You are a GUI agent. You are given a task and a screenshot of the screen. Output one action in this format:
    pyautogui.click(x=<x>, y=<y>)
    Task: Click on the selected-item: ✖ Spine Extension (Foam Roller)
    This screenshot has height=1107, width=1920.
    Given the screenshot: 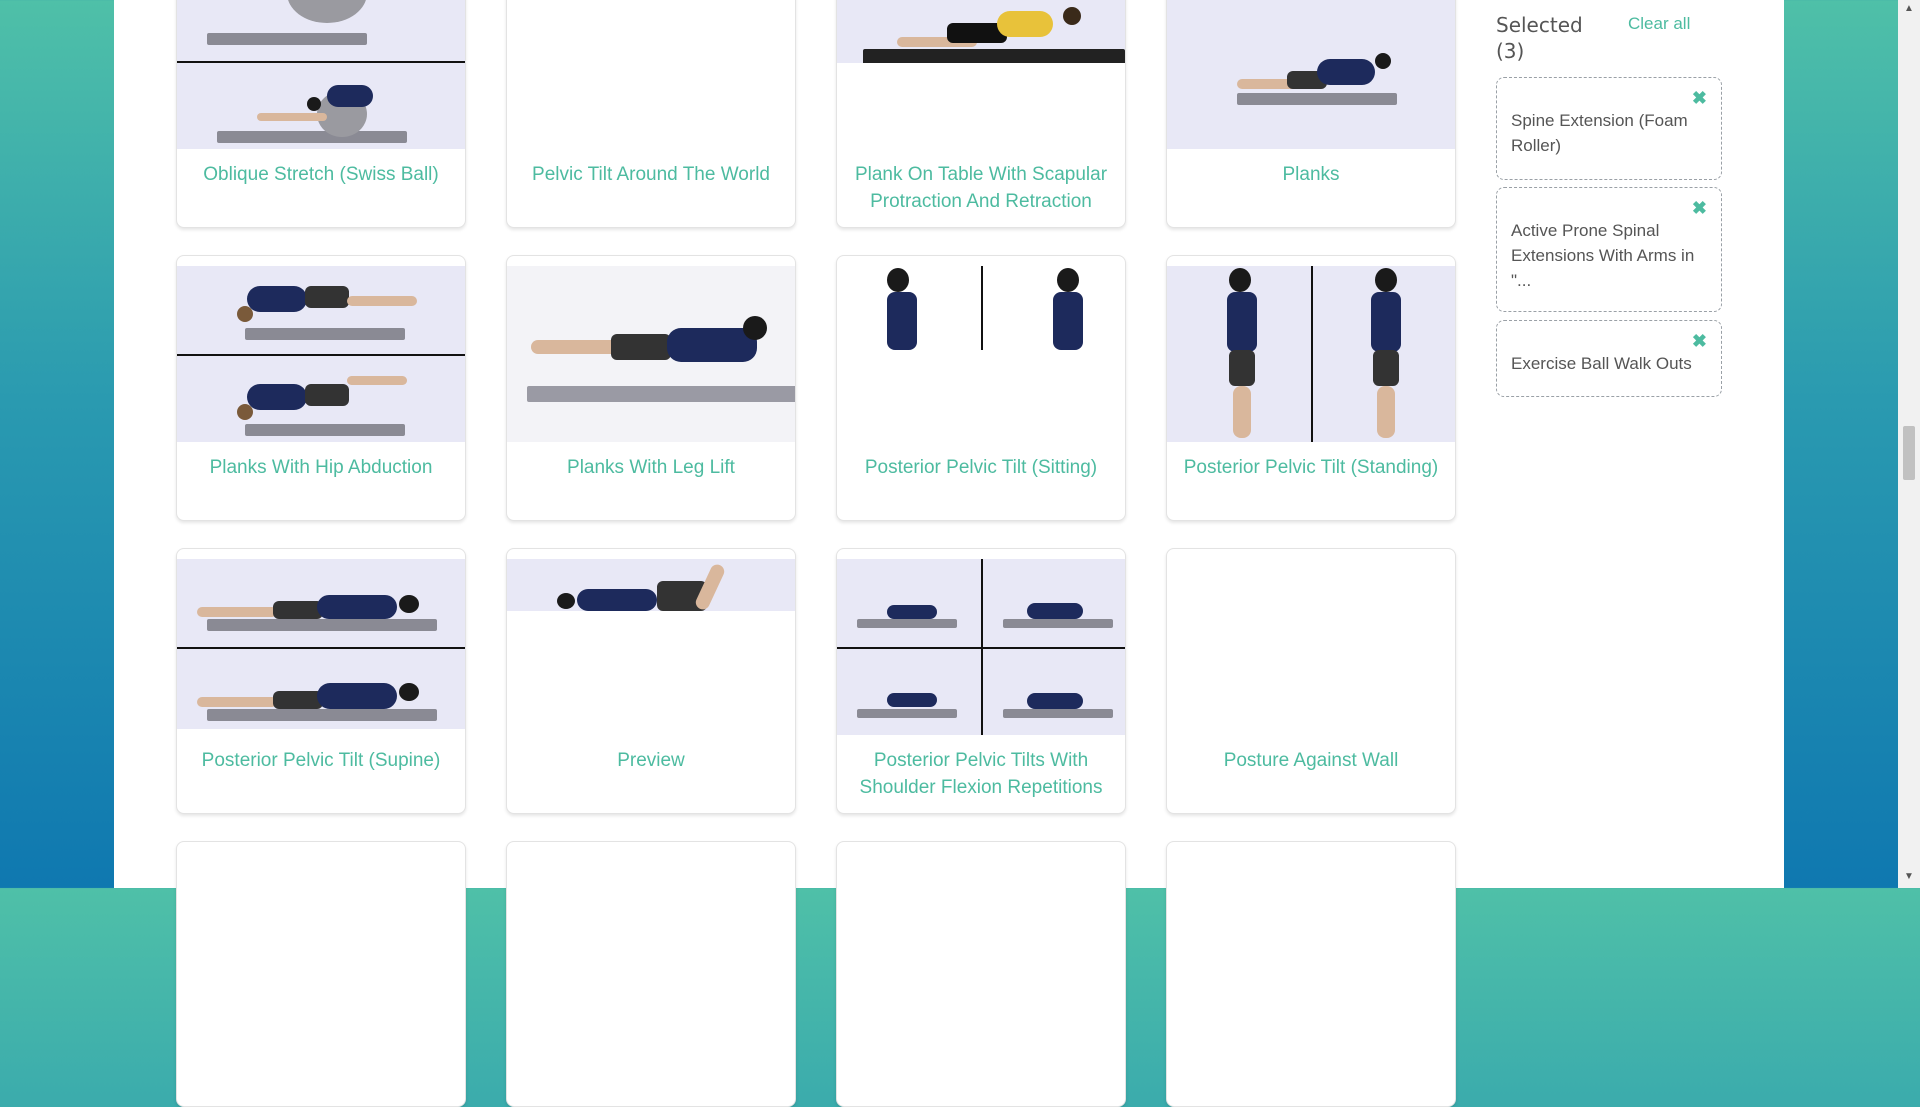 What is the action you would take?
    pyautogui.click(x=1609, y=128)
    